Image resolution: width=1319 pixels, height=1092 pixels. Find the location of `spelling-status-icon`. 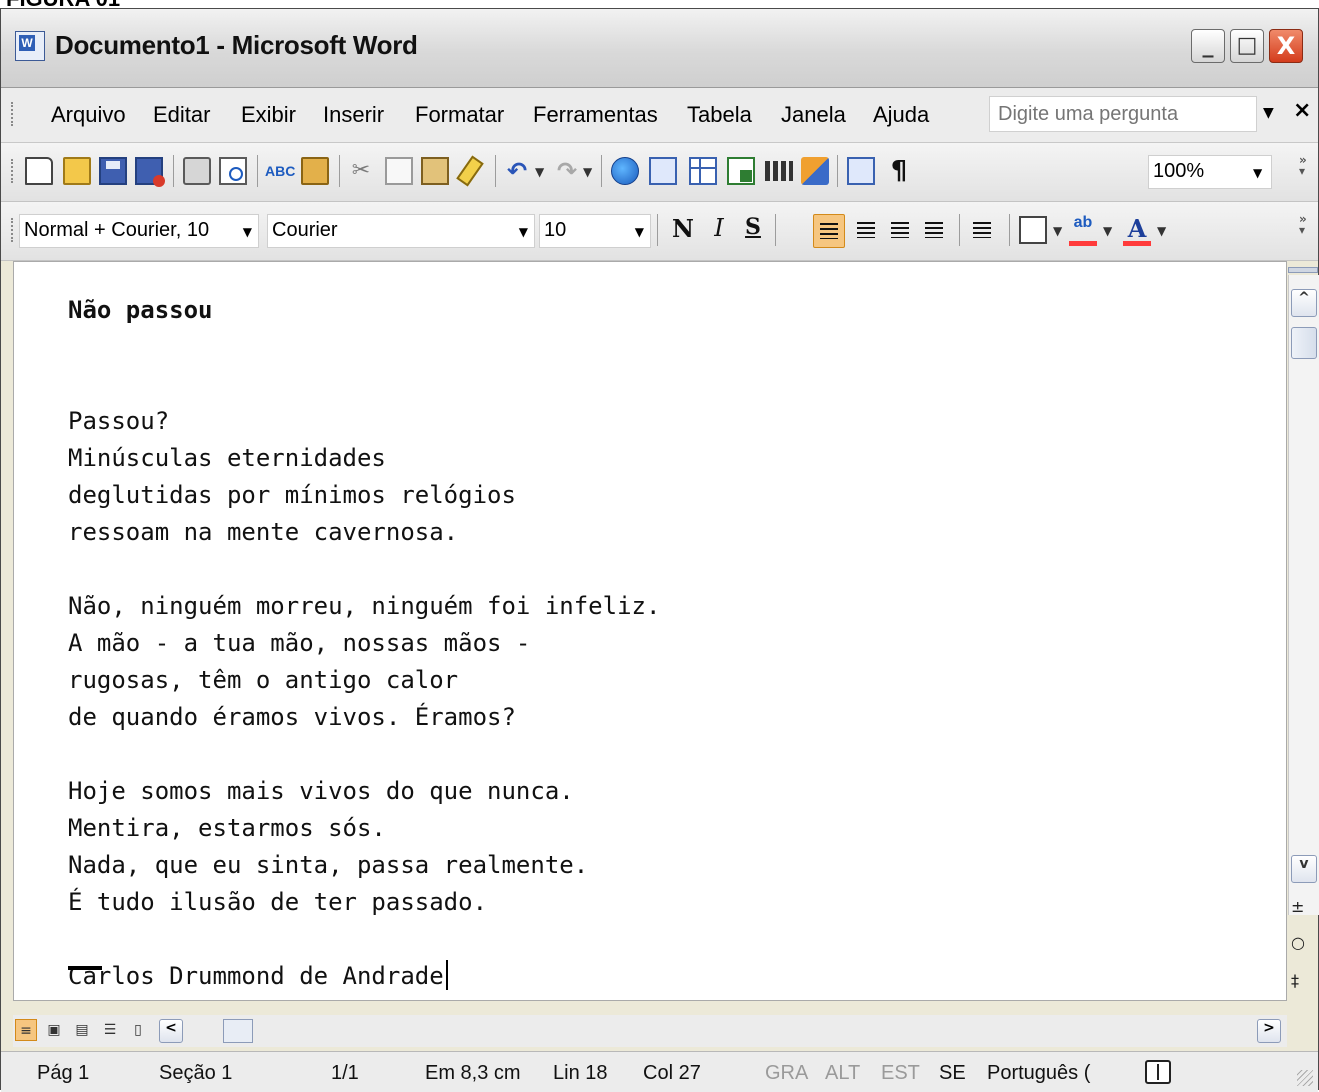

spelling-status-icon is located at coordinates (1158, 1072).